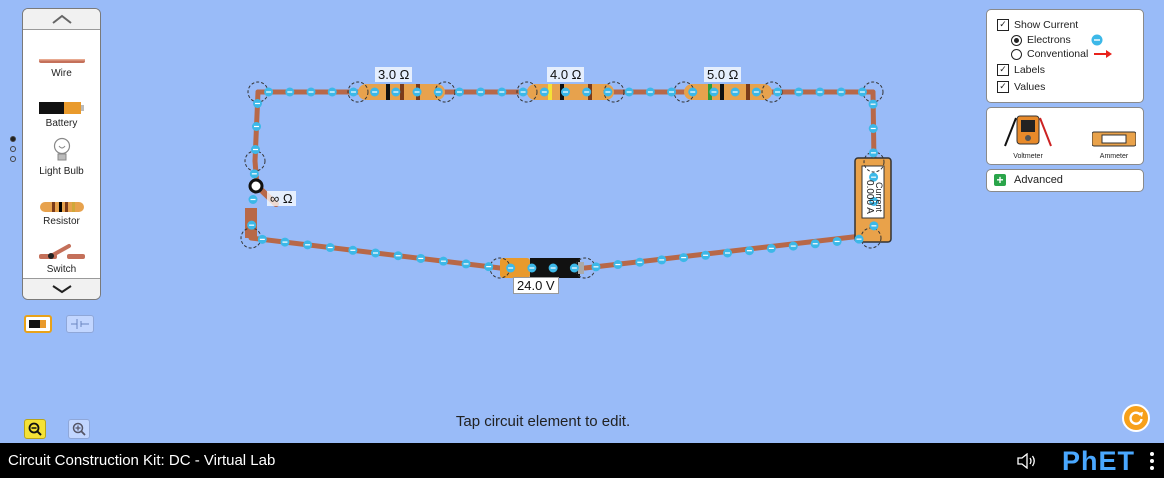 Image resolution: width=1164 pixels, height=478 pixels. What do you see at coordinates (723, 74) in the screenshot?
I see `resistor-value-label: 5.0 Ω` at bounding box center [723, 74].